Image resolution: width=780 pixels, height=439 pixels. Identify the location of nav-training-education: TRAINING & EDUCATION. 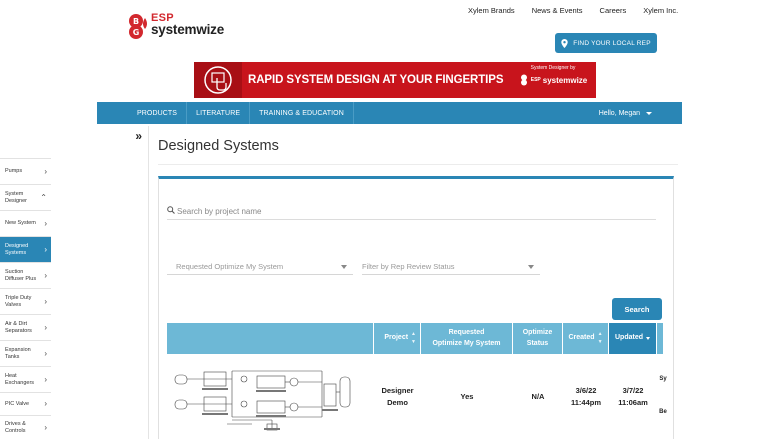
(302, 113).